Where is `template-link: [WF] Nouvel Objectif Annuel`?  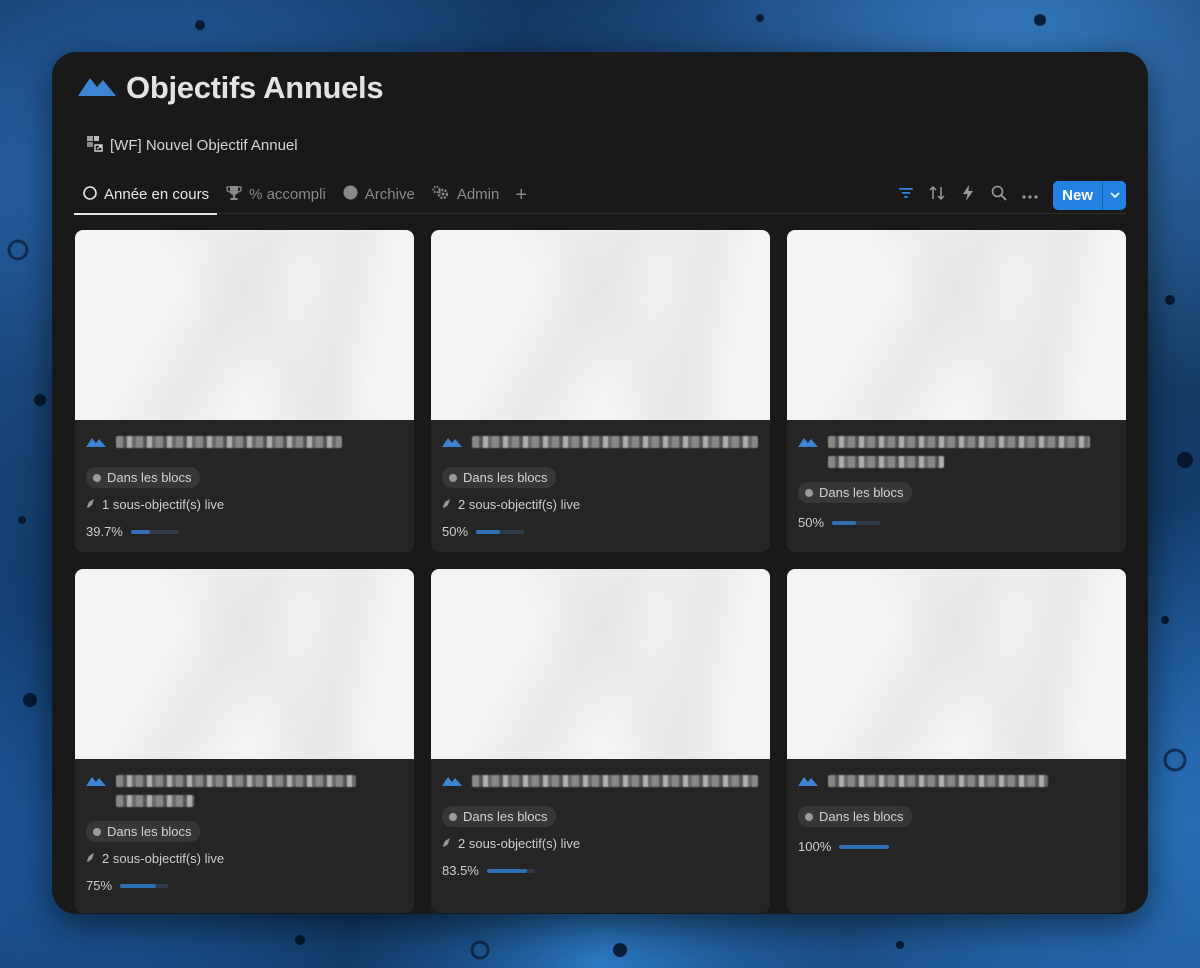 template-link: [WF] Nouvel Objectif Annuel is located at coordinates (192, 145).